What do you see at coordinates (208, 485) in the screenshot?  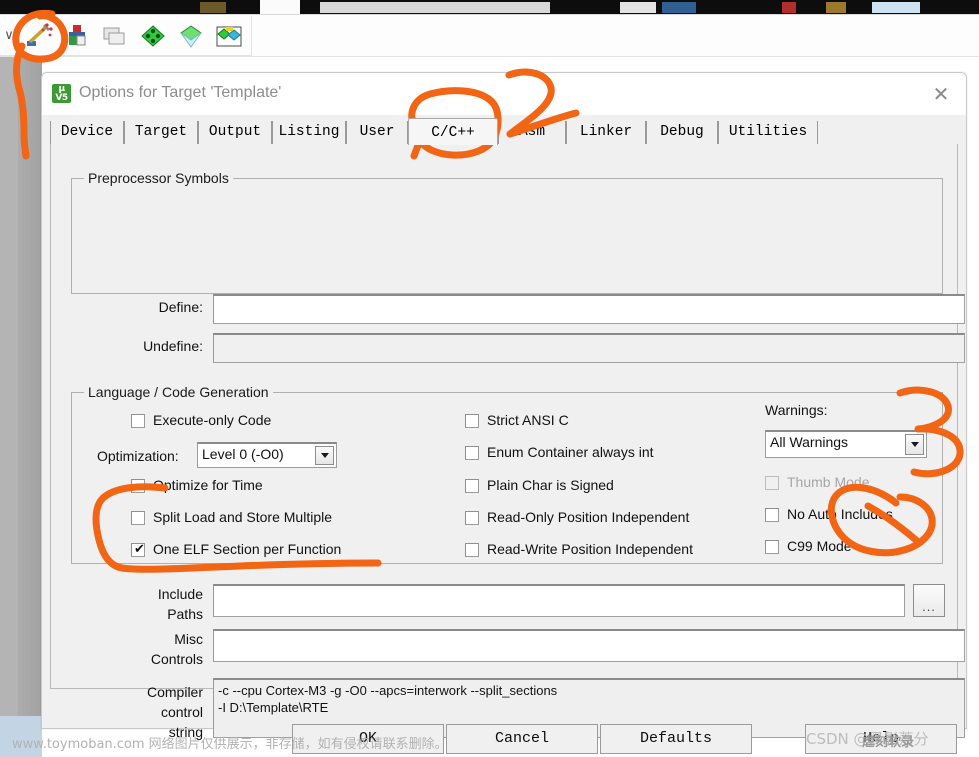 I see `checkbox-label: Optimize for Time` at bounding box center [208, 485].